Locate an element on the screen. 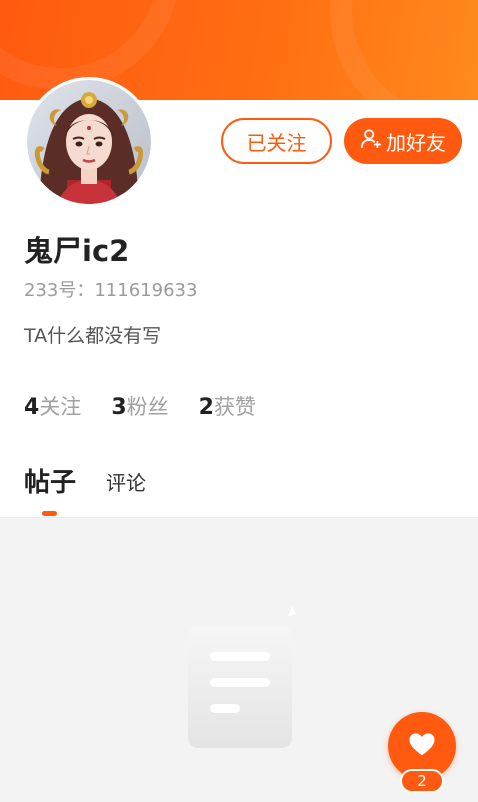  stat-followers: 3 粉丝 is located at coordinates (139, 406).